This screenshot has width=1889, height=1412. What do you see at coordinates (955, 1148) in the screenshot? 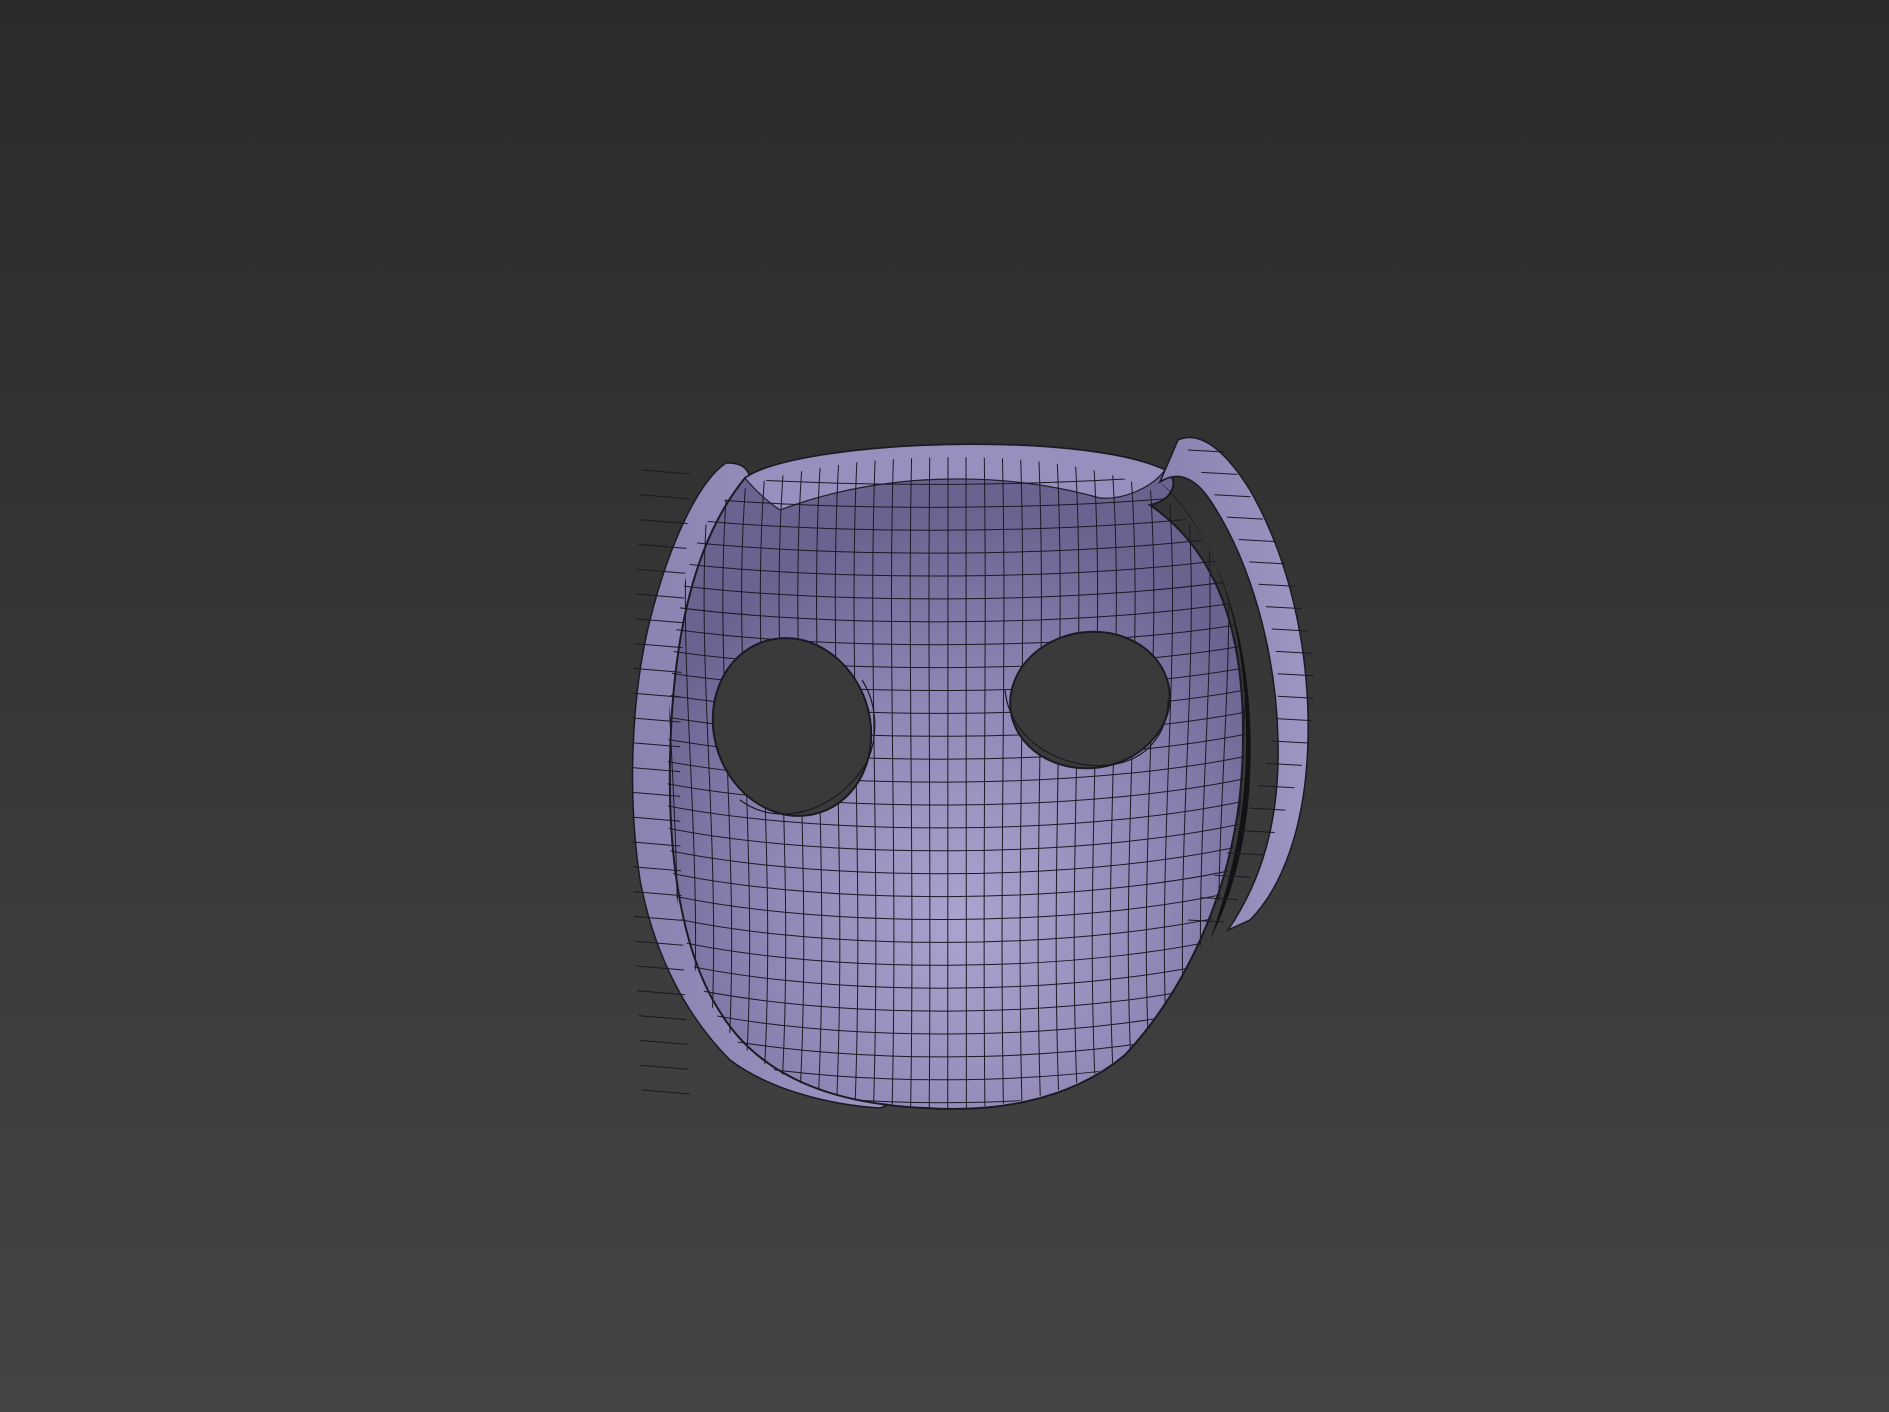
I see `wire-line-horizontal` at bounding box center [955, 1148].